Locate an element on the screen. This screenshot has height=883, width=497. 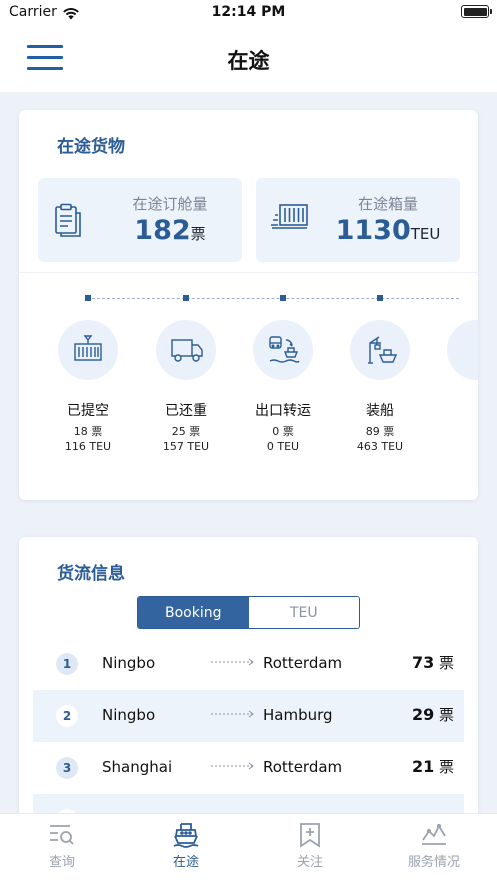
route-row: 3 Shanghai Rotterdam 21 票 is located at coordinates (248, 768).